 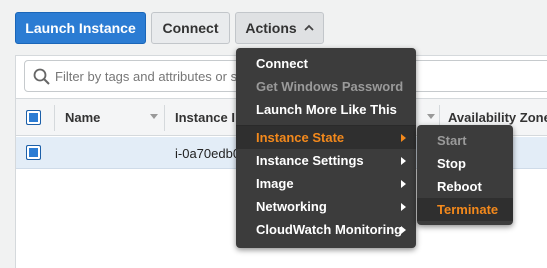 I want to click on connect-label: Connect, so click(x=190, y=28).